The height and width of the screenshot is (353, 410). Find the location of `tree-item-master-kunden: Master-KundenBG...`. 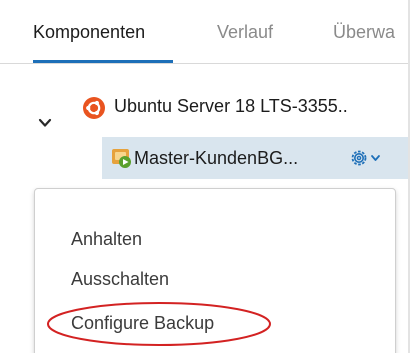

tree-item-master-kunden: Master-KundenBG... is located at coordinates (255, 158).